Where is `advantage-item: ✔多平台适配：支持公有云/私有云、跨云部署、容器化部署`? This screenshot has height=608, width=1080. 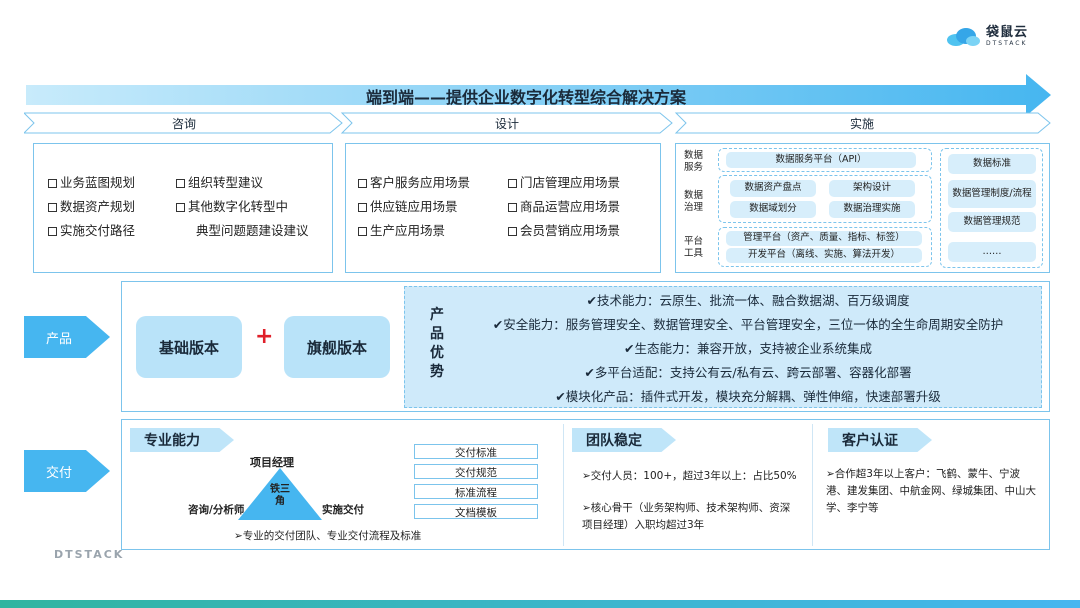 advantage-item: ✔多平台适配：支持公有云/私有云、跨云部署、容器化部署 is located at coordinates (748, 372).